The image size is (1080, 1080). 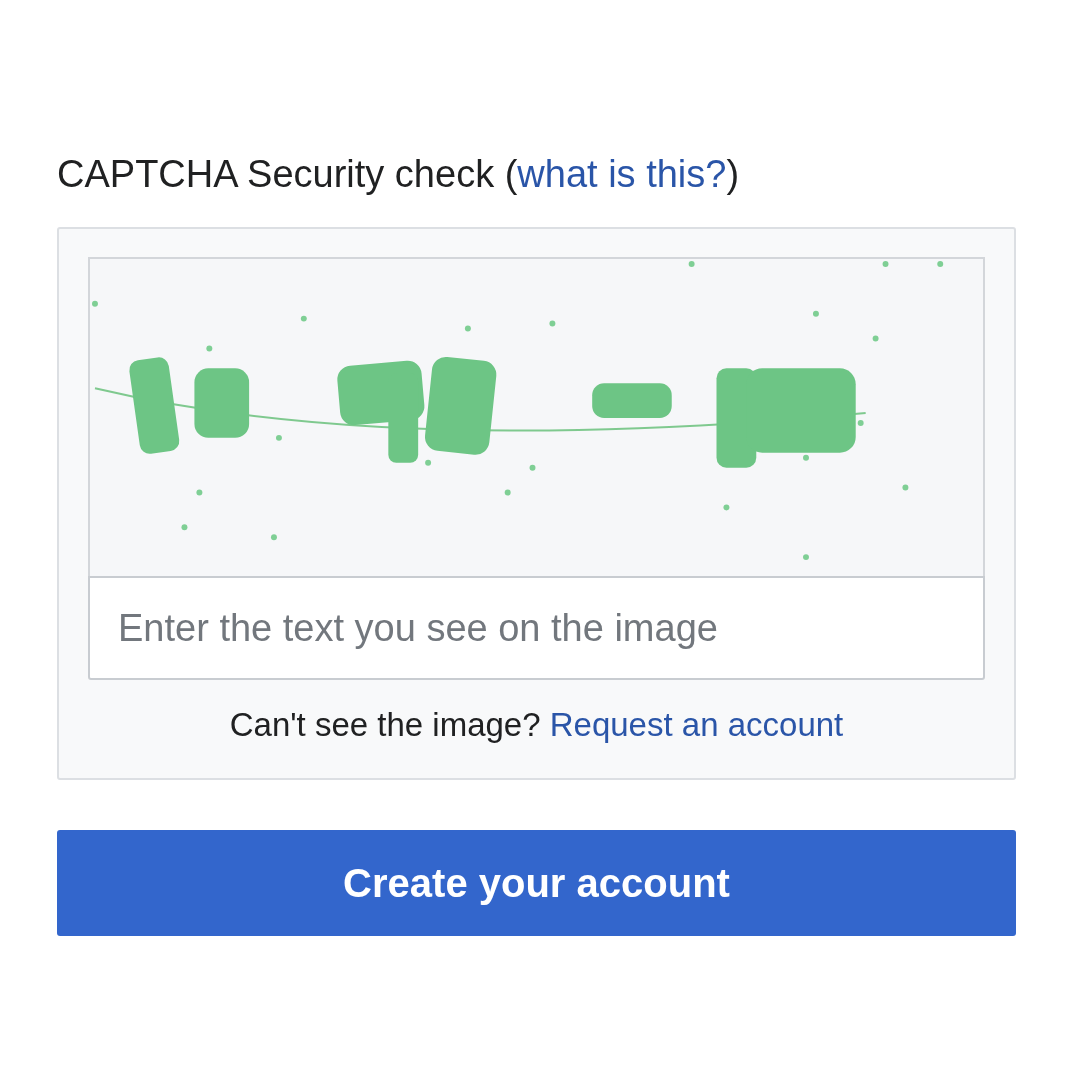 I want to click on create-account-button: Create your account, so click(x=536, y=883).